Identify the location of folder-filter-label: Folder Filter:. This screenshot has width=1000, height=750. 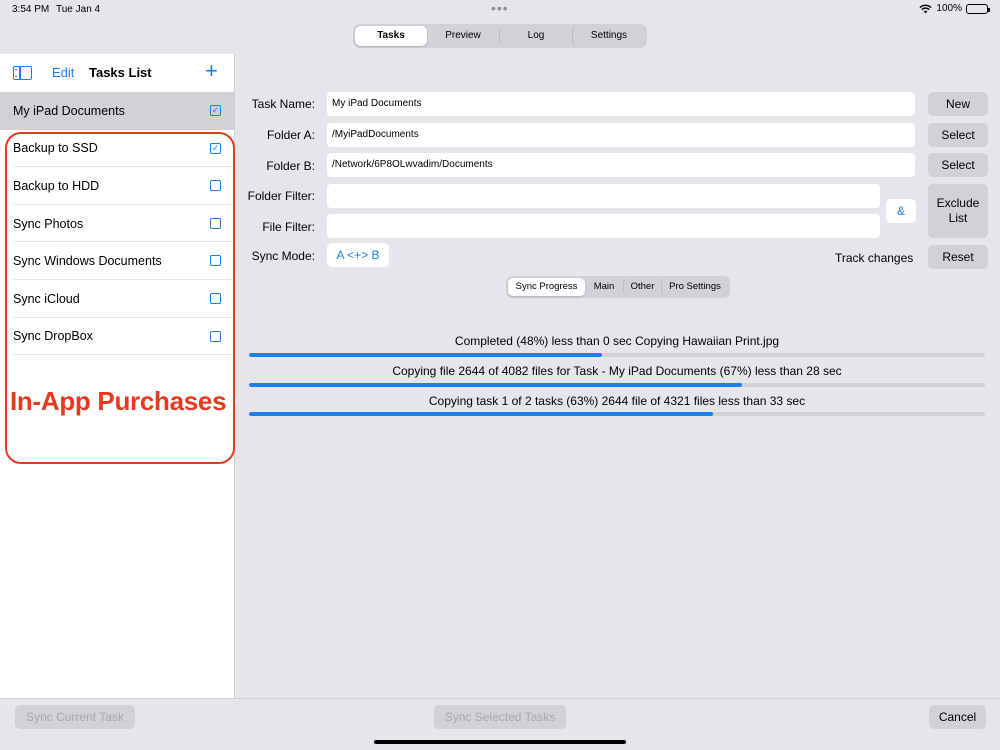
(281, 196).